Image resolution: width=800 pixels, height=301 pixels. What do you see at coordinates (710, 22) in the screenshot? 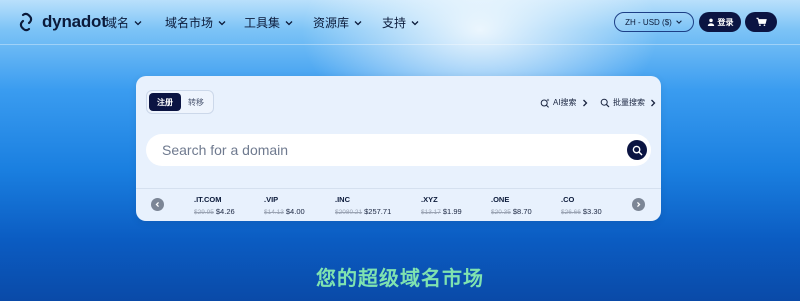
I see `user-icon` at bounding box center [710, 22].